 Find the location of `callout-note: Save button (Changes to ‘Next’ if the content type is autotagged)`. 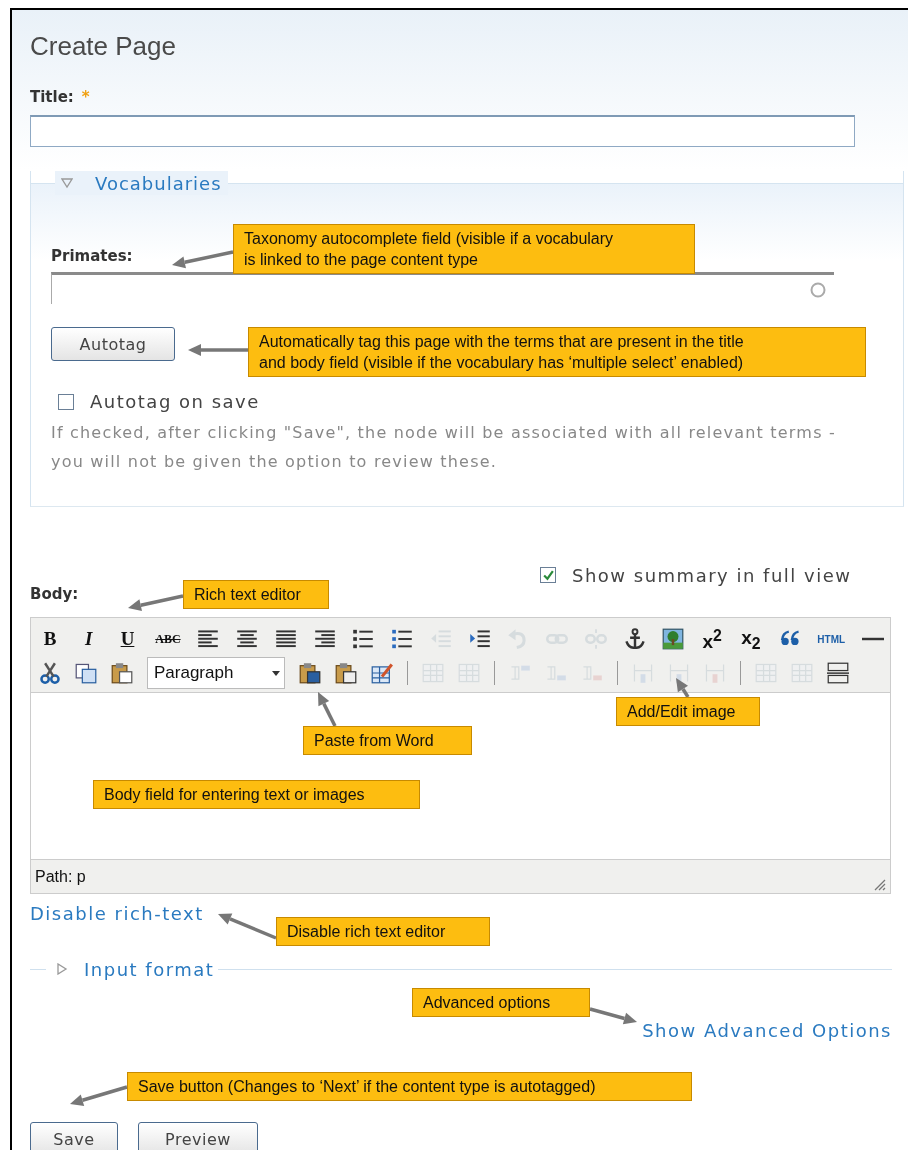

callout-note: Save button (Changes to ‘Next’ if the content type is autotagged) is located at coordinates (409, 1086).